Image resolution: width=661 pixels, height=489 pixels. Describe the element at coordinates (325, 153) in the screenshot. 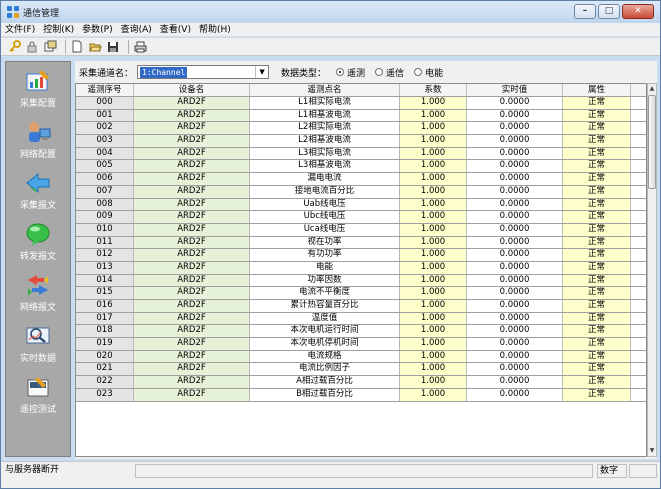

I see `cell-point-name: L3相实际电流` at that location.